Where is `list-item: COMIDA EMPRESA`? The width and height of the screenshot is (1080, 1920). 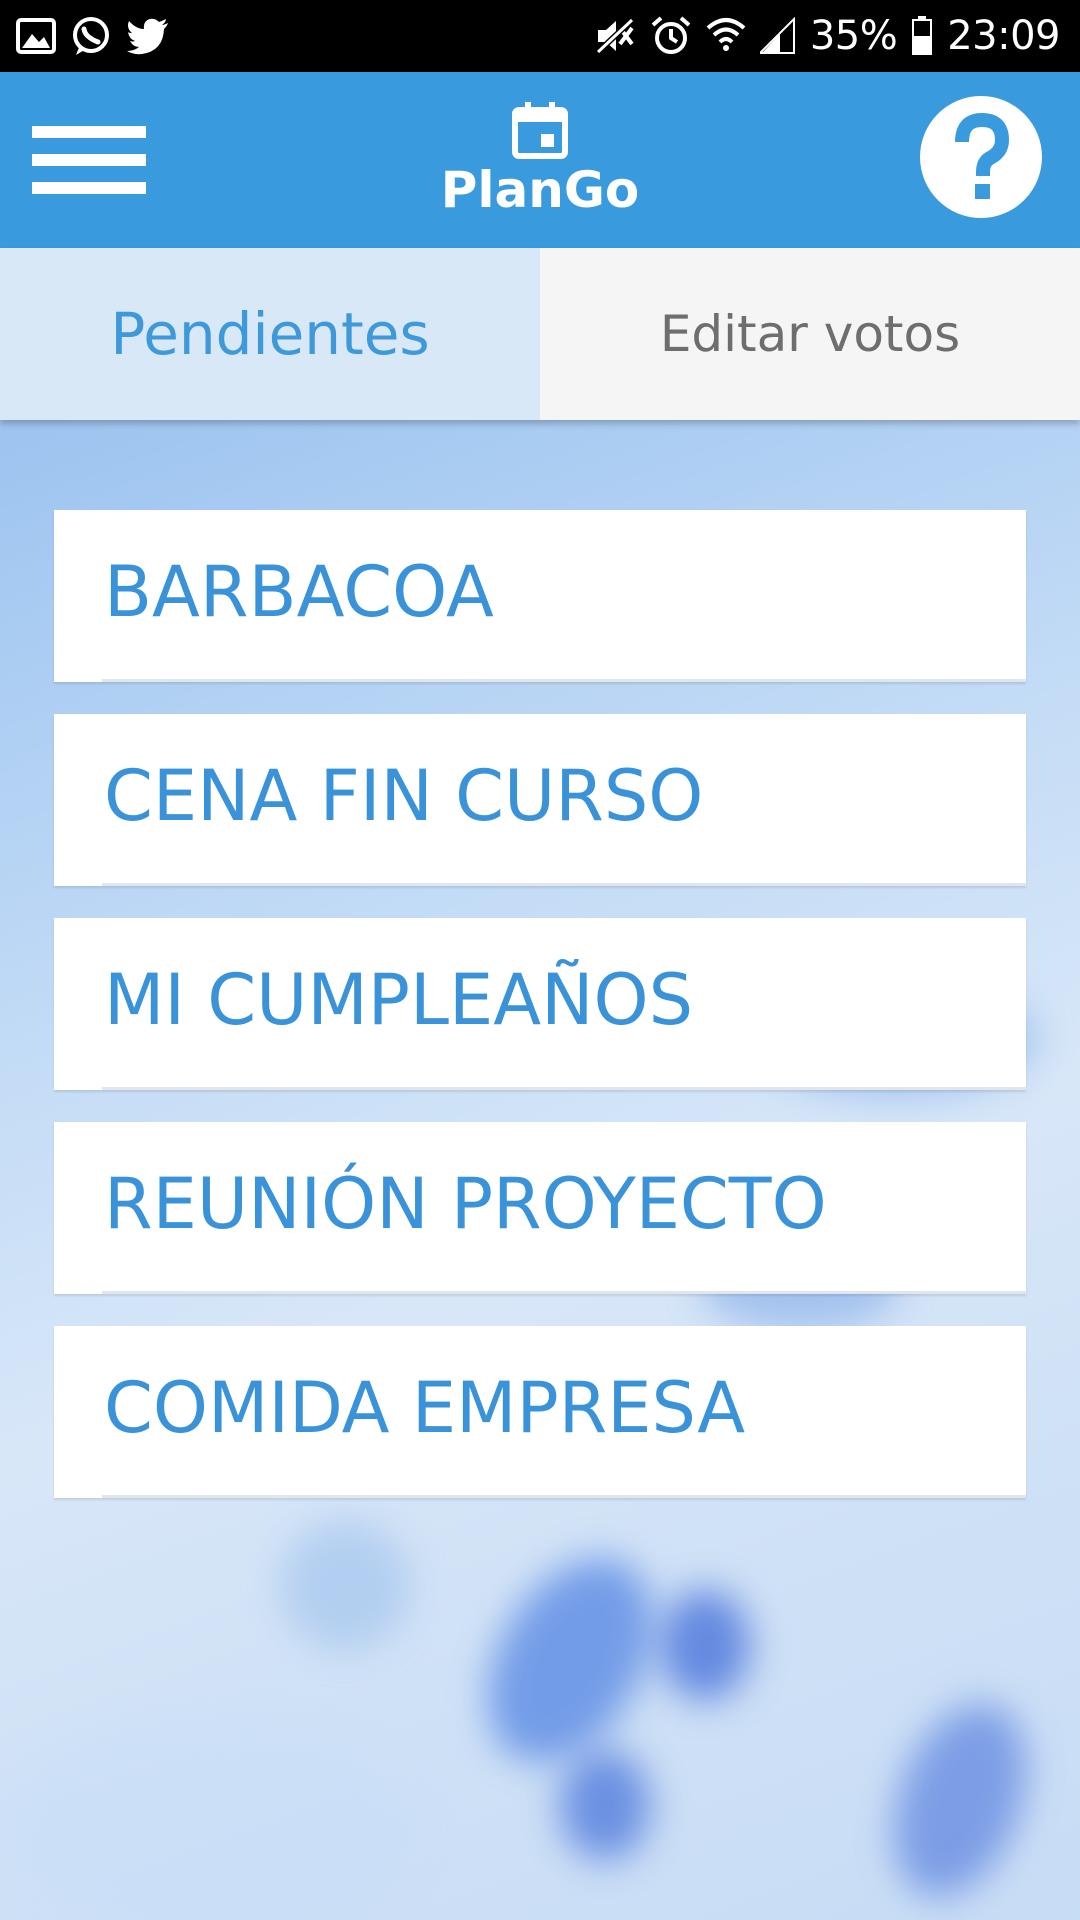
list-item: COMIDA EMPRESA is located at coordinates (540, 1412).